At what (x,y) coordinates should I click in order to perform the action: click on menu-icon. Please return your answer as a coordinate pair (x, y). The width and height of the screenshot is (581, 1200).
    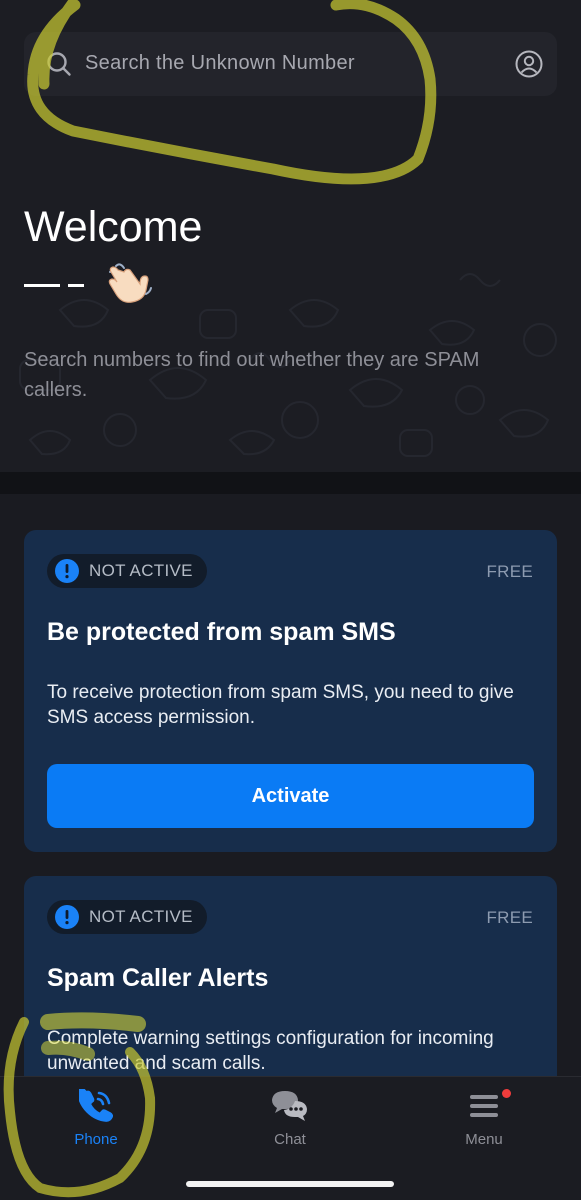
    Looking at the image, I should click on (484, 1106).